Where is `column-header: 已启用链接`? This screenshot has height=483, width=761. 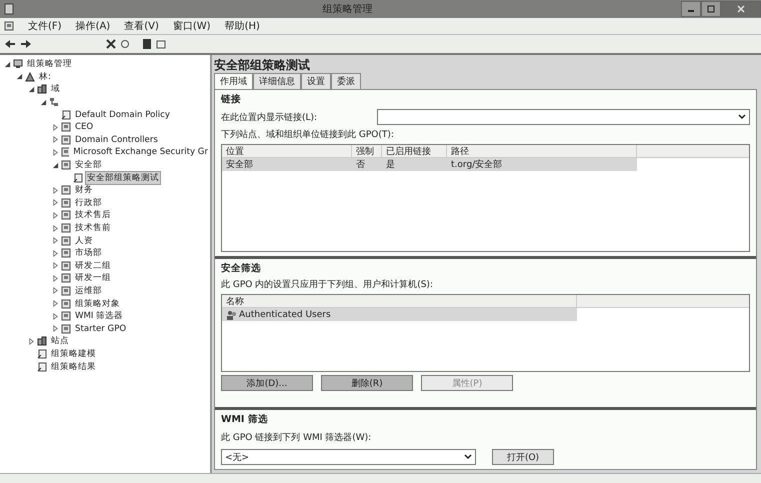 column-header: 已启用链接 is located at coordinates (414, 151).